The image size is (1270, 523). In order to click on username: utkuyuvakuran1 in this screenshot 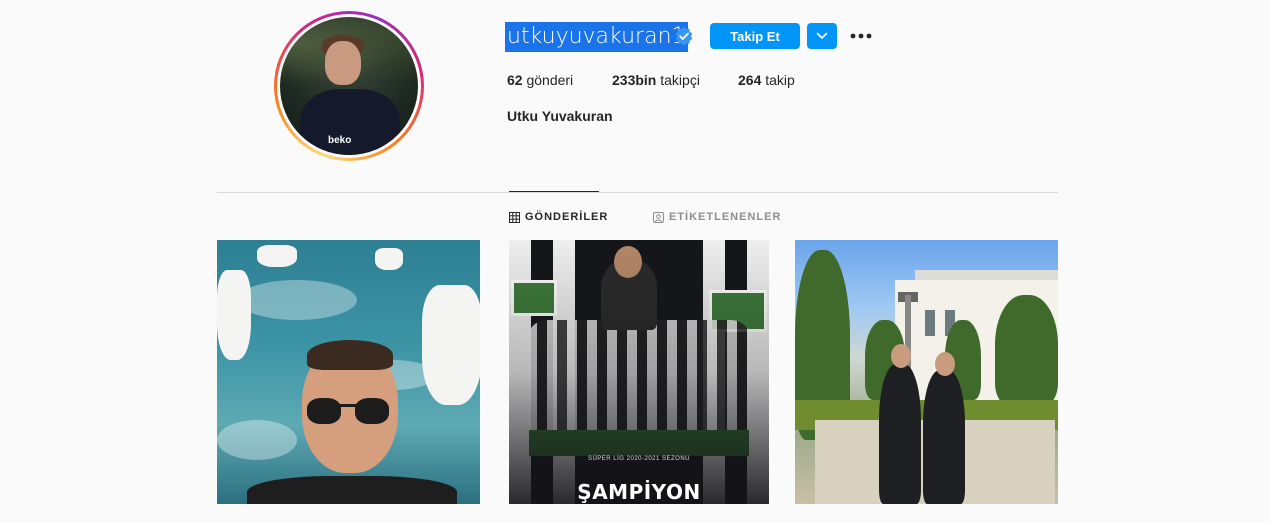, I will do `click(596, 37)`.